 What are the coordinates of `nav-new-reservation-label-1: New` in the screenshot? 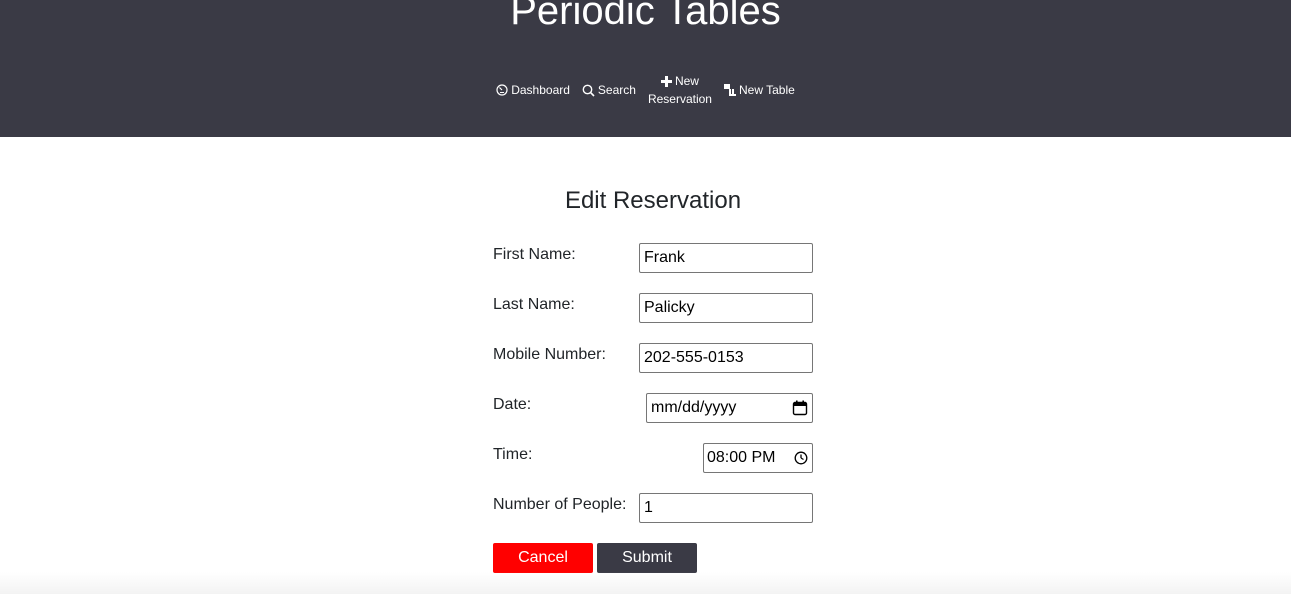 It's located at (686, 81).